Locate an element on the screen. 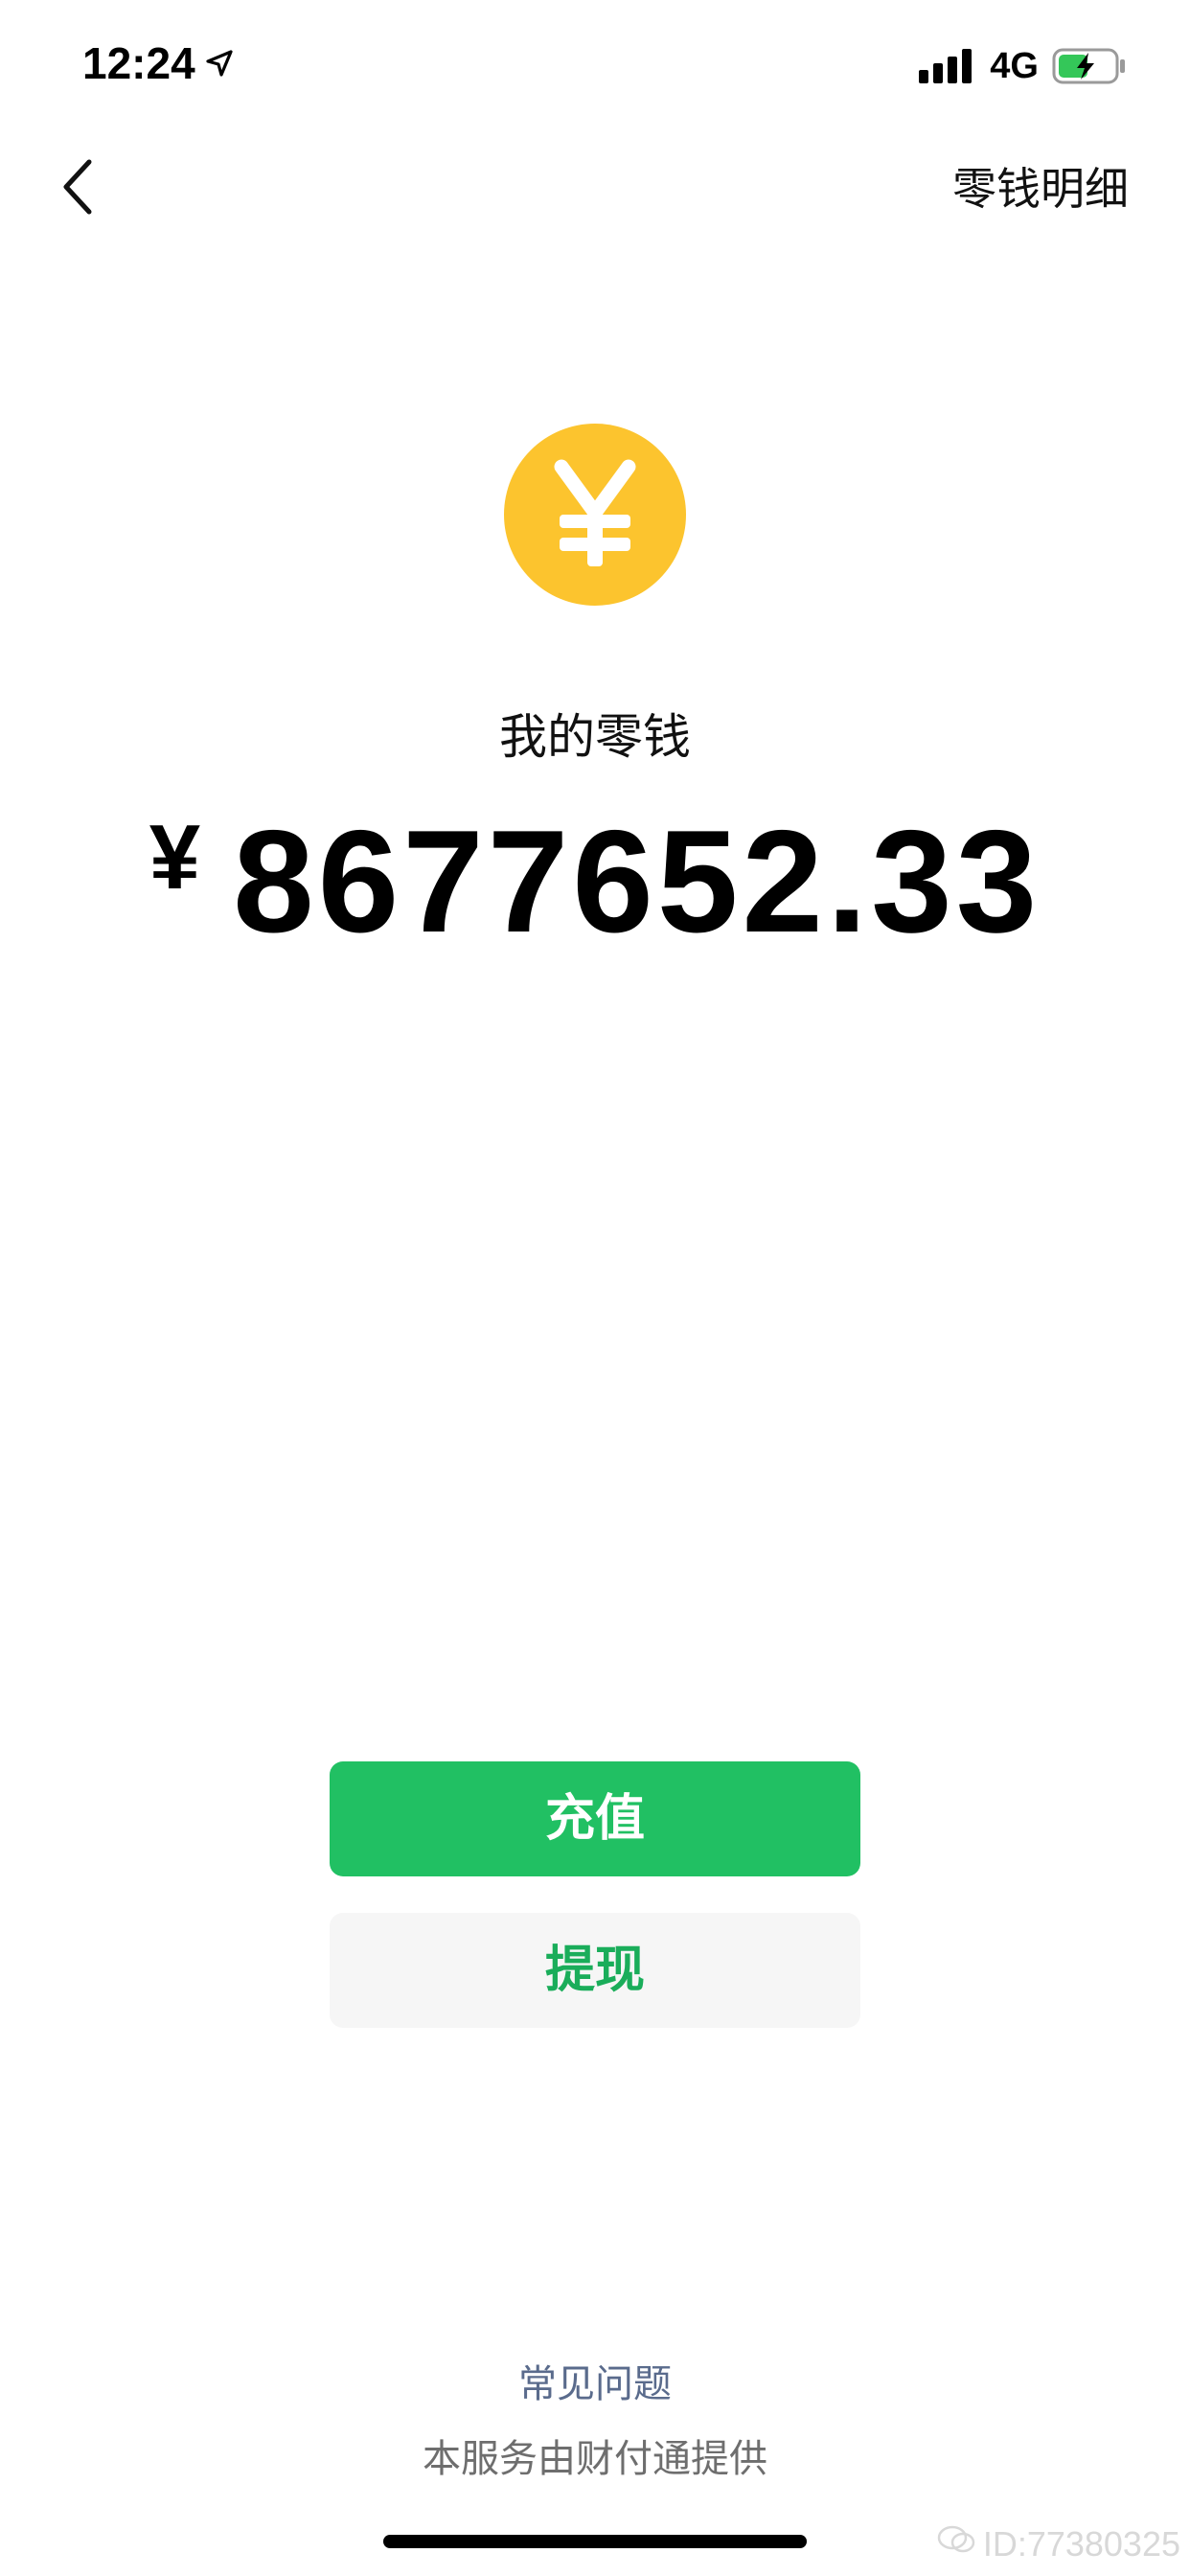 The width and height of the screenshot is (1190, 2576). watermark-text: ID:77380325 is located at coordinates (1081, 2544).